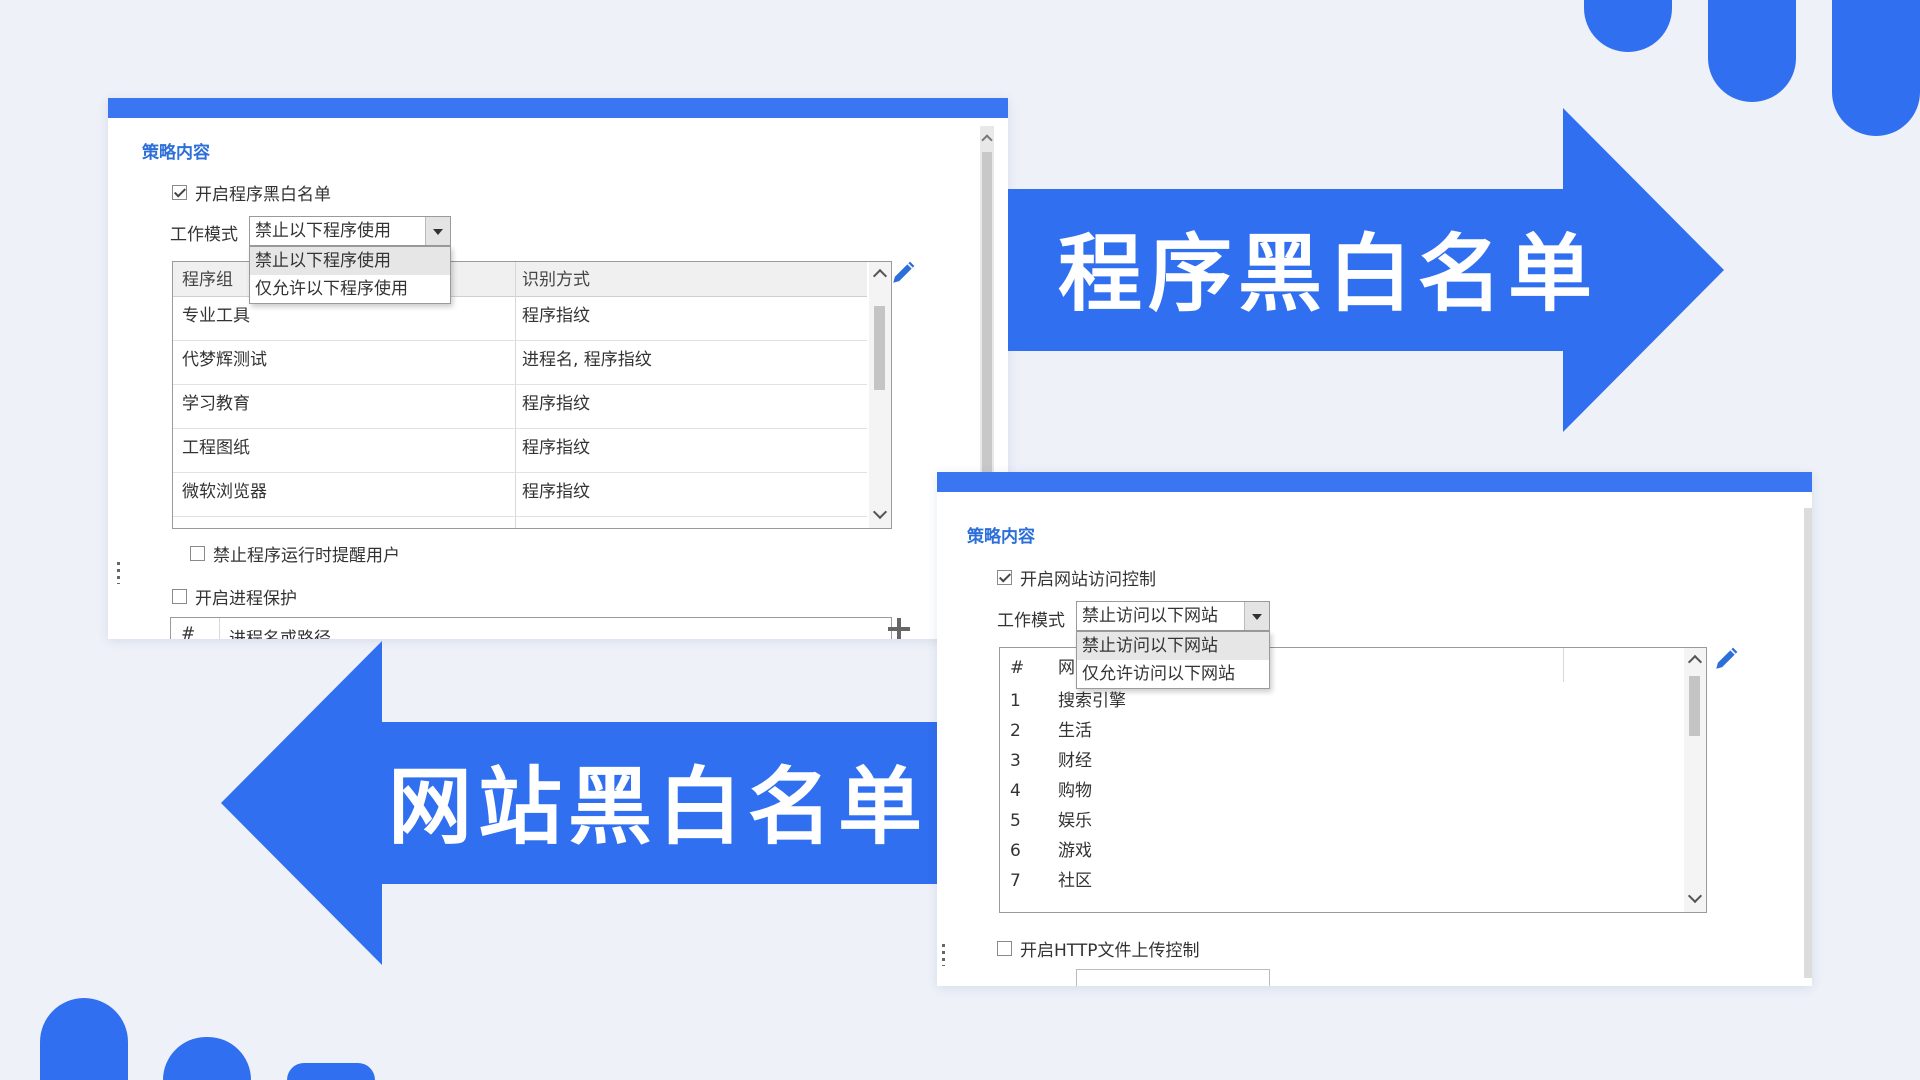 This screenshot has width=1920, height=1080. I want to click on cell-method: 进程名, 程序指纹, so click(587, 360).